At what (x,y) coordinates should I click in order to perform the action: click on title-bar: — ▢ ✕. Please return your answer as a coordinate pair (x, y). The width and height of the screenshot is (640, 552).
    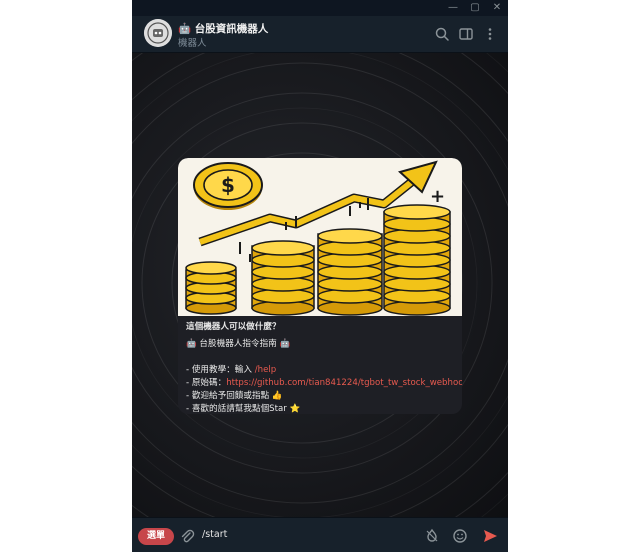
    Looking at the image, I should click on (320, 8).